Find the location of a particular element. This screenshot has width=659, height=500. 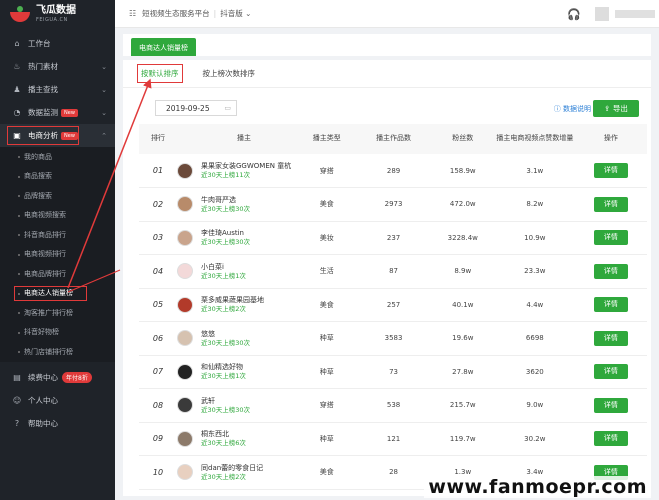

sidebar-item-0: ⌂ 工作台 is located at coordinates (57, 43).